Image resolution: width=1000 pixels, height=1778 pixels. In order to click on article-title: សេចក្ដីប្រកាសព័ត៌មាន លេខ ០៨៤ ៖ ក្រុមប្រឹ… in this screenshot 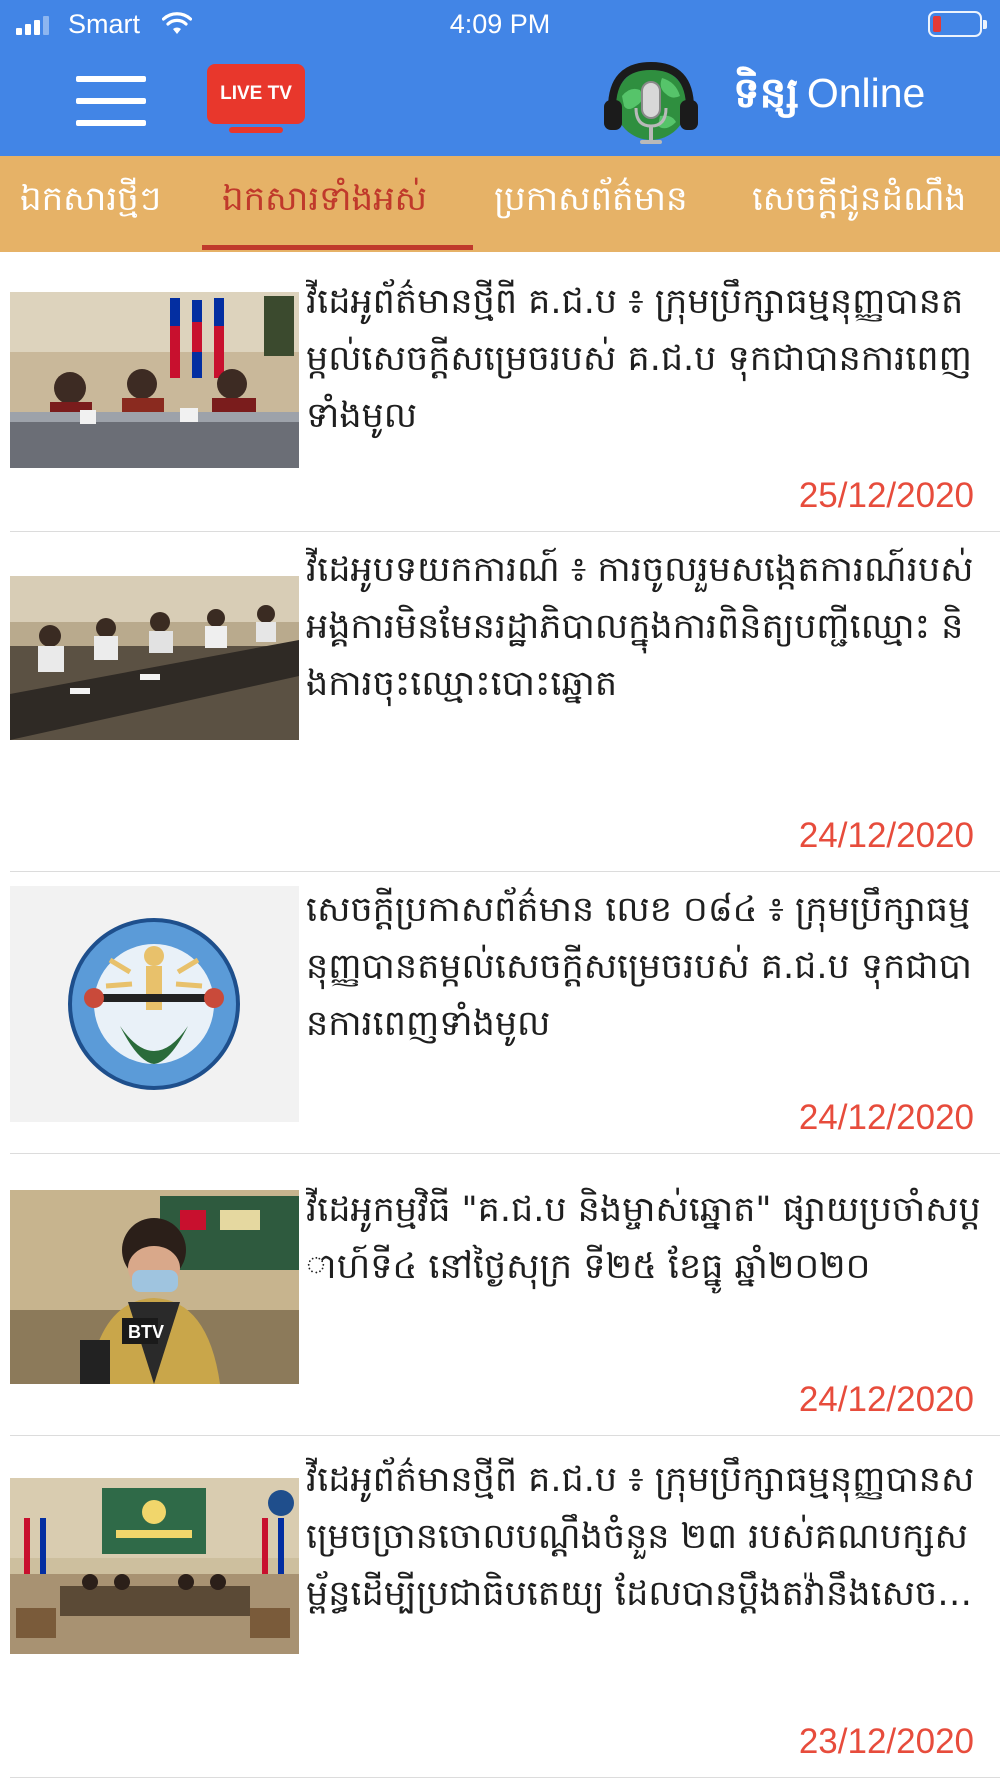, I will do `click(639, 967)`.